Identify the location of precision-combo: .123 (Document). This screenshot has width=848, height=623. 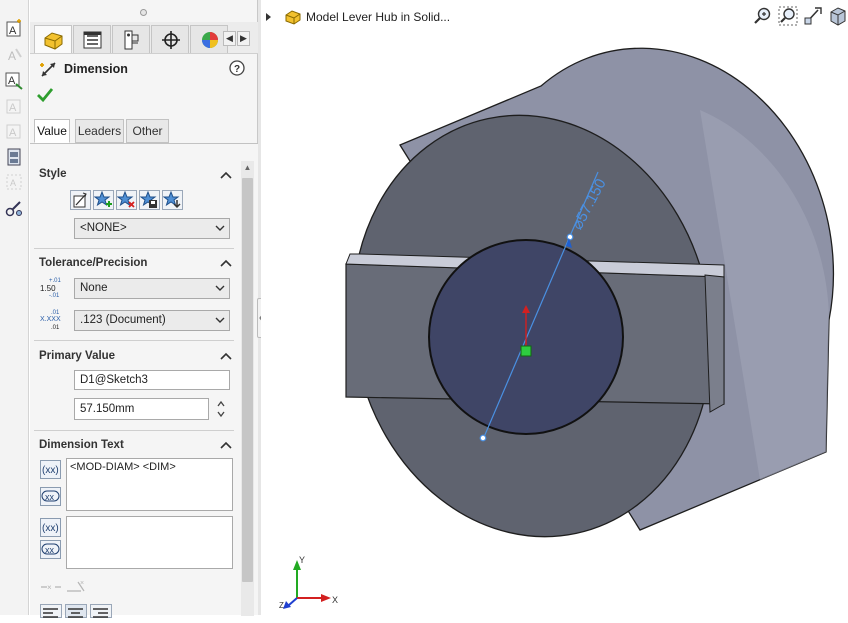
(152, 320).